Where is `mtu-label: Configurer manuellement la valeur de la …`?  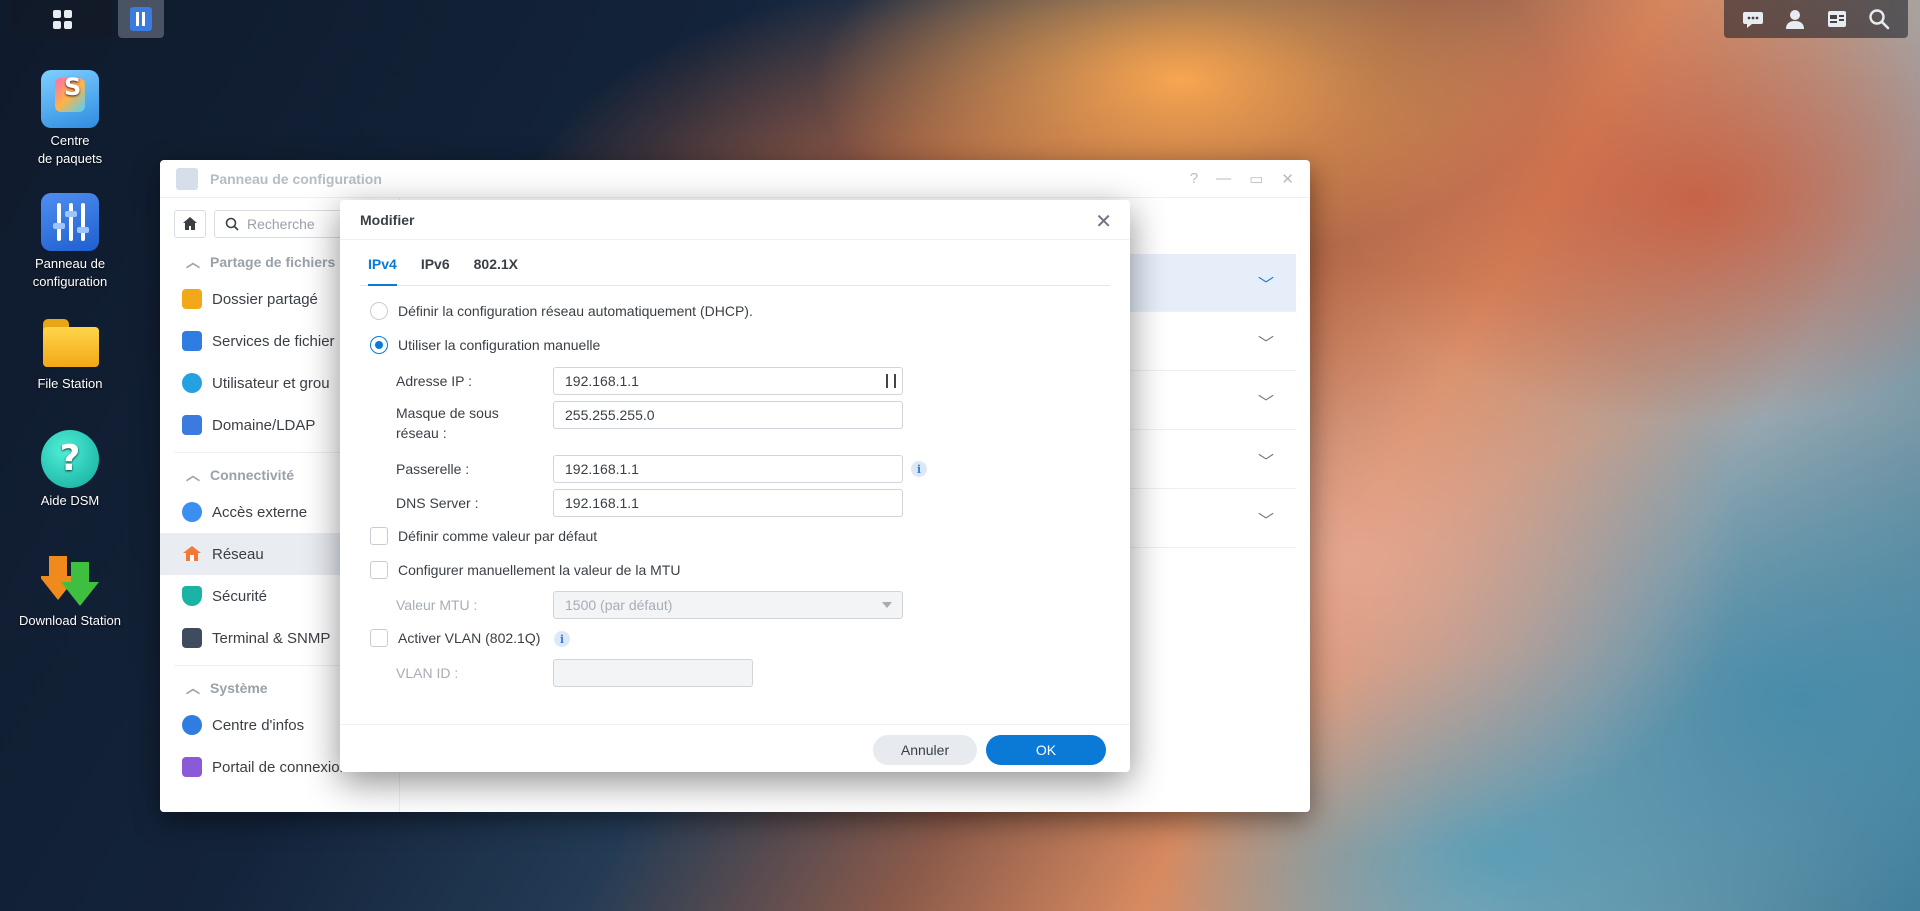 mtu-label: Configurer manuellement la valeur de la … is located at coordinates (539, 570).